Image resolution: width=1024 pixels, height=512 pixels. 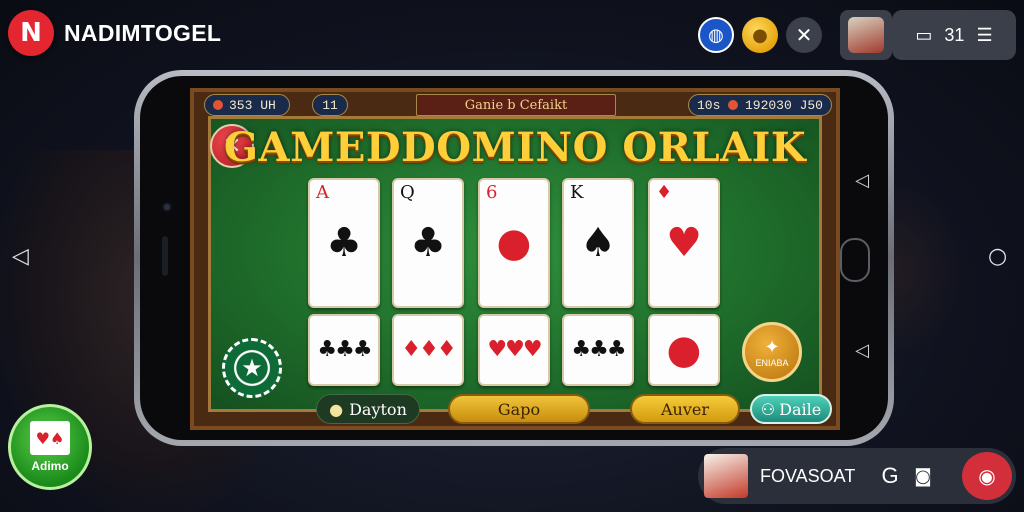 I want to click on diamond-pips: ♦♦♦, so click(x=428, y=349).